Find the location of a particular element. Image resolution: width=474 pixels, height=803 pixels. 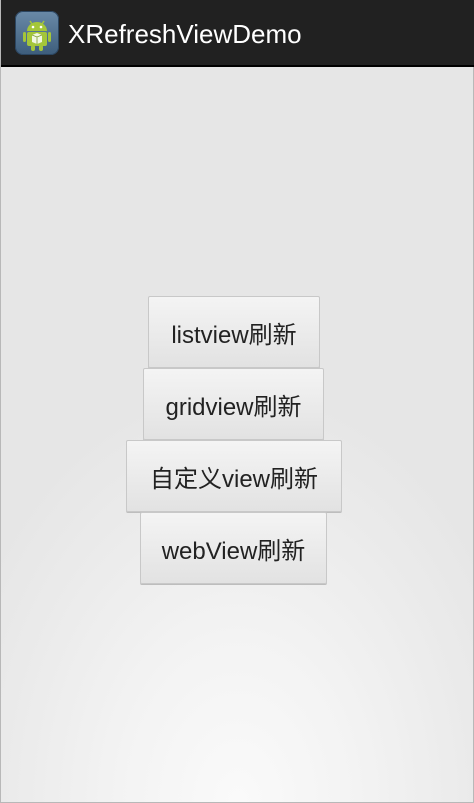

android-robot-icon is located at coordinates (37, 33).